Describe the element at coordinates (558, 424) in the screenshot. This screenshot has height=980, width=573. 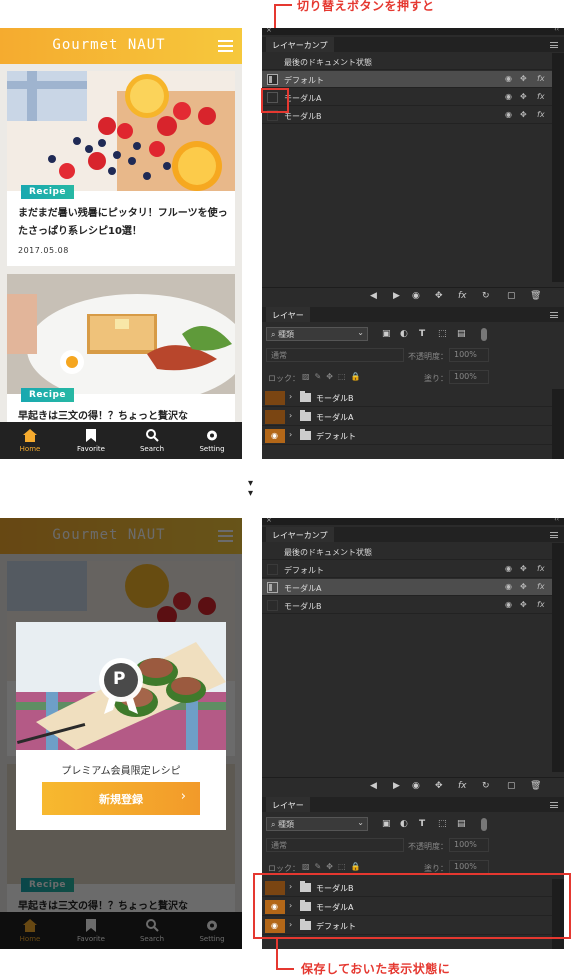
I see `layers-scrollbar` at that location.